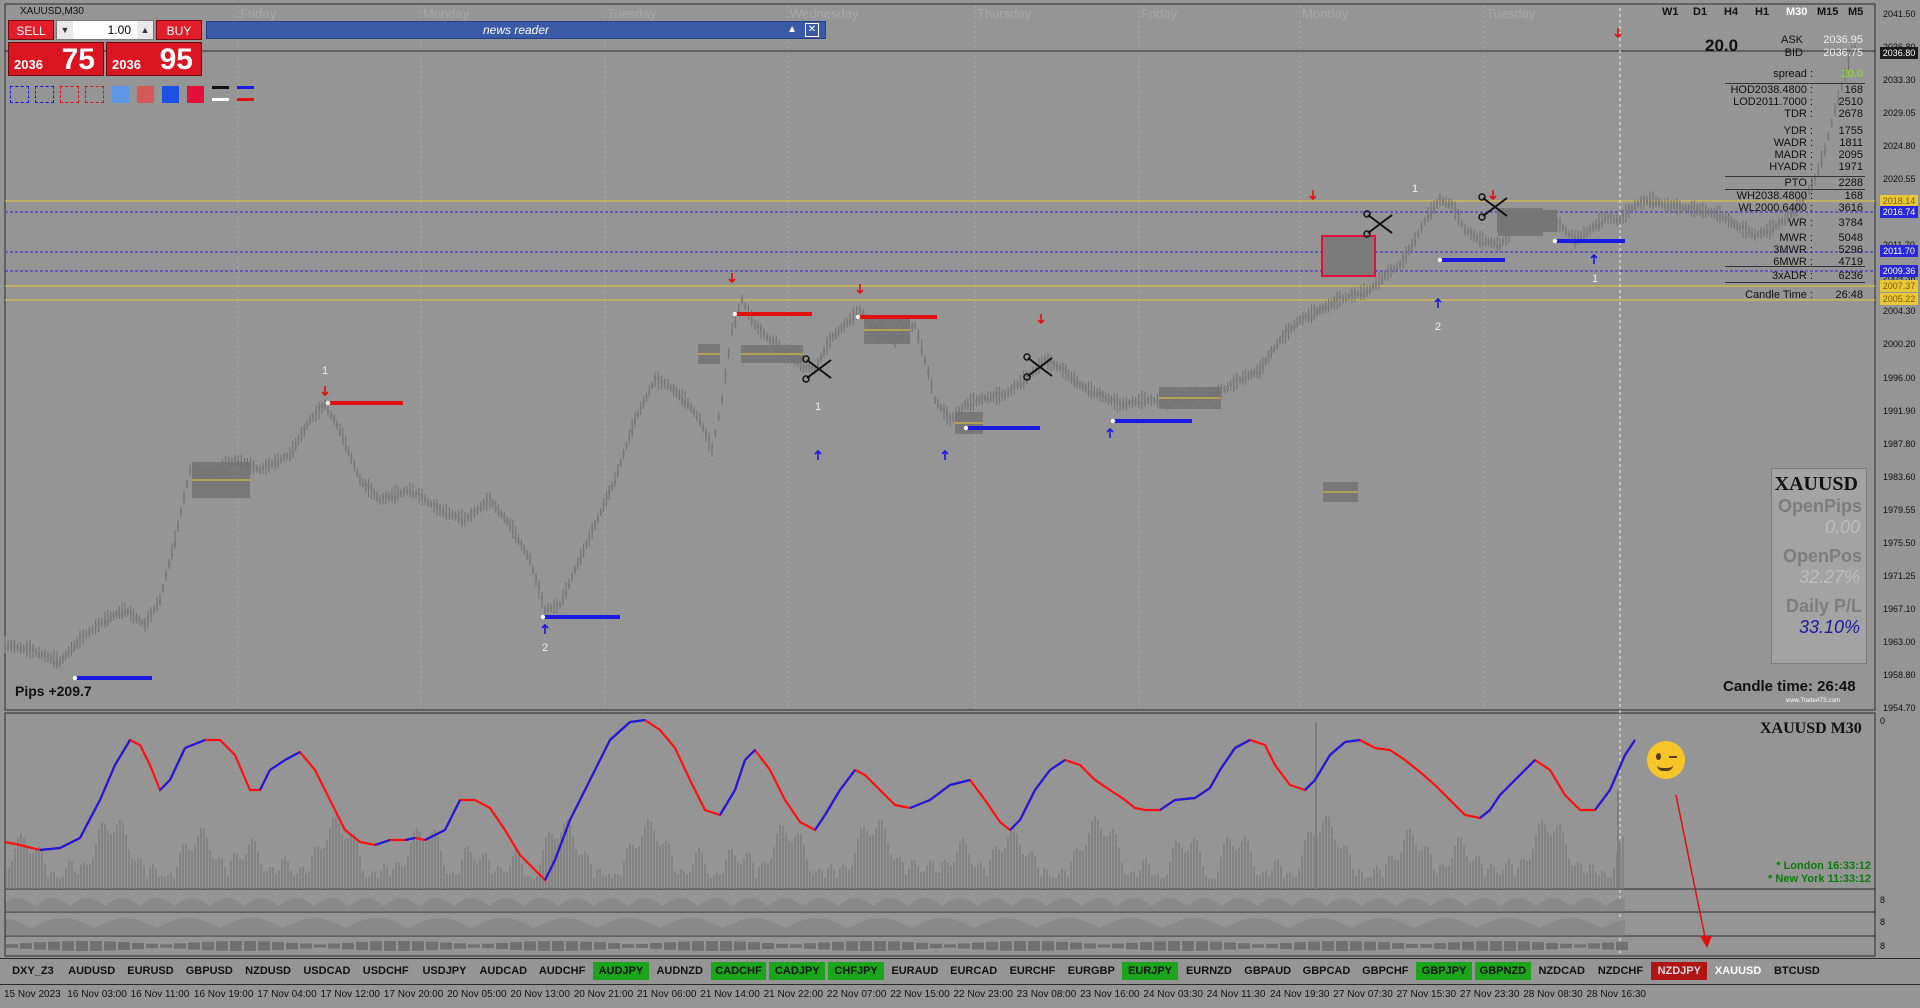 This screenshot has width=1920, height=1008. What do you see at coordinates (245, 99) in the screenshot?
I see `line-red-icon` at bounding box center [245, 99].